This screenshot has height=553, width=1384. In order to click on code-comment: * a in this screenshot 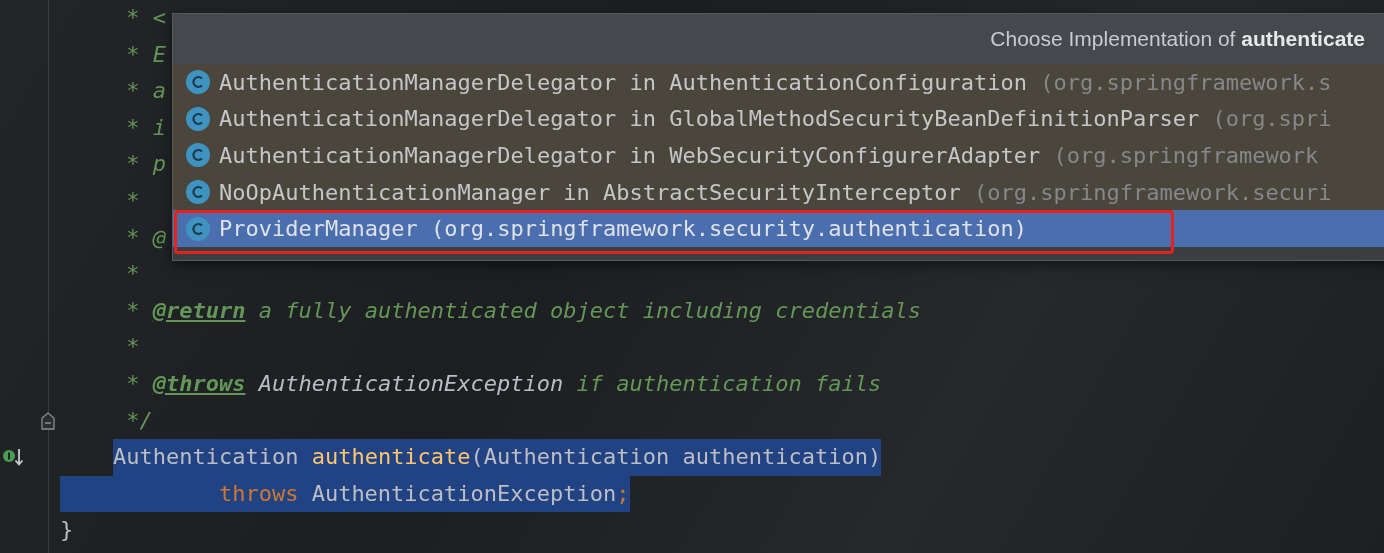, I will do `click(145, 91)`.